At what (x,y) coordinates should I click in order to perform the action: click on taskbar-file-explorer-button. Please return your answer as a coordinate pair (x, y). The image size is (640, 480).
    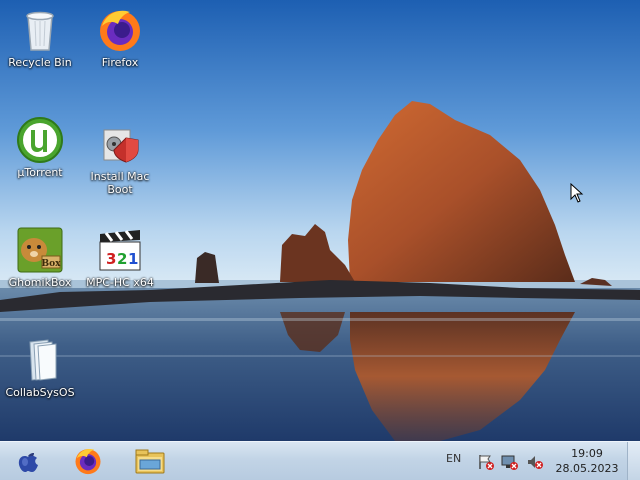
    Looking at the image, I should click on (150, 461).